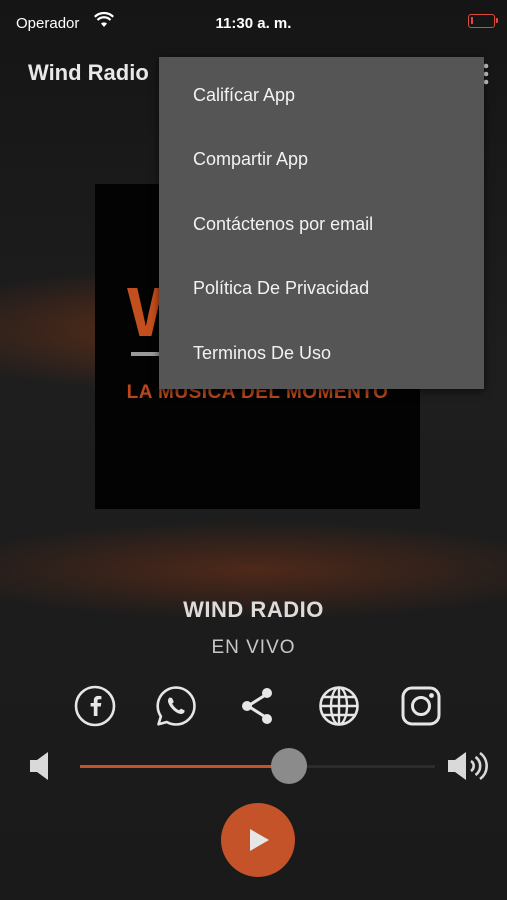 The width and height of the screenshot is (507, 900). Describe the element at coordinates (244, 95) in the screenshot. I see `menu-item-rate-app: Califícar App` at that location.